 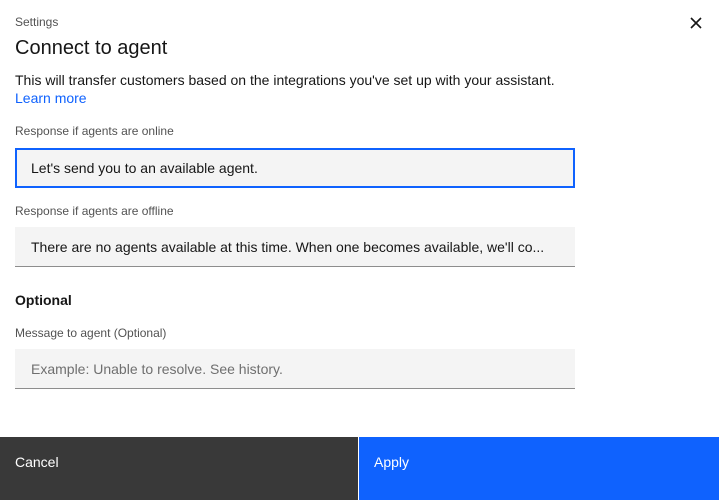 I want to click on modal-title: Connect to agent, so click(x=91, y=48).